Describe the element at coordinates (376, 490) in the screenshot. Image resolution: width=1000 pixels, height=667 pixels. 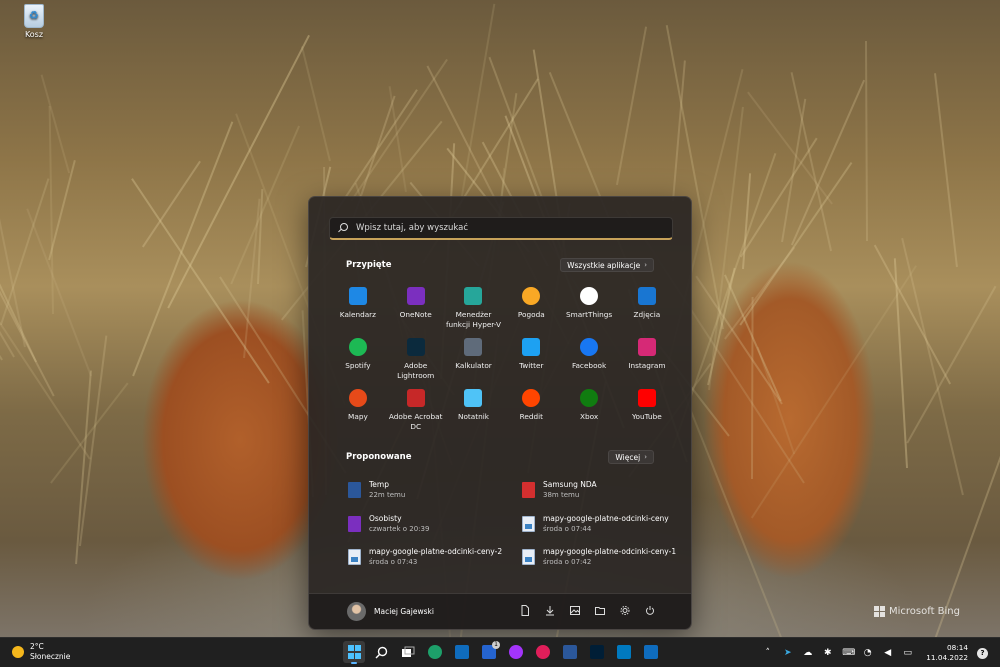
I see `recommended-item: Temp 22m temu` at that location.